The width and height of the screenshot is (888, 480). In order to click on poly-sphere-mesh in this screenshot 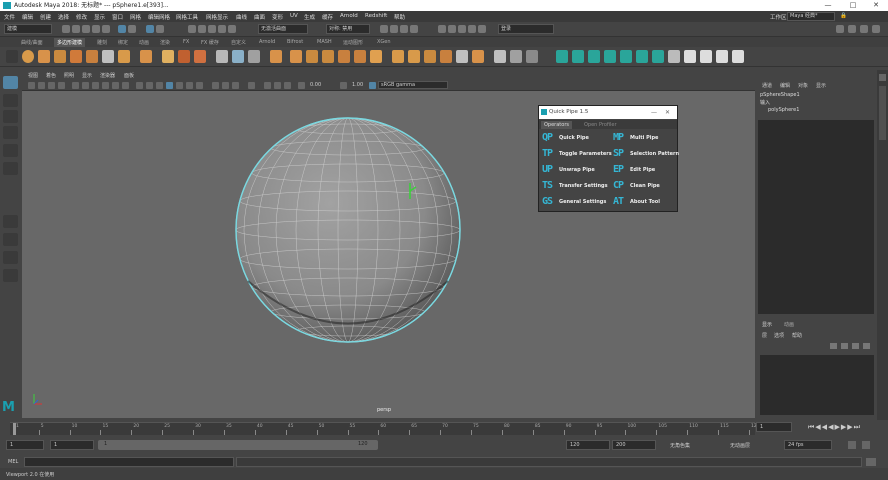, I will do `click(348, 230)`.